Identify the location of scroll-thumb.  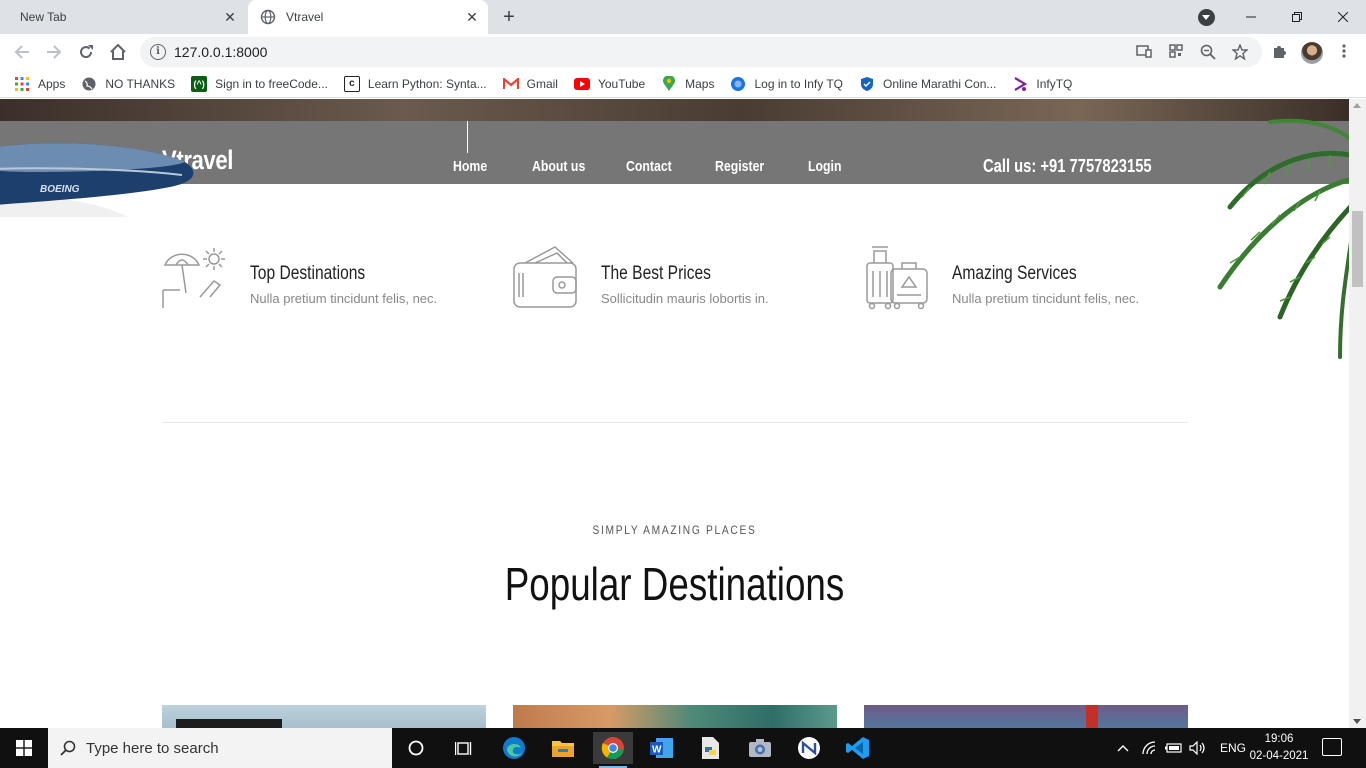
(1357, 249).